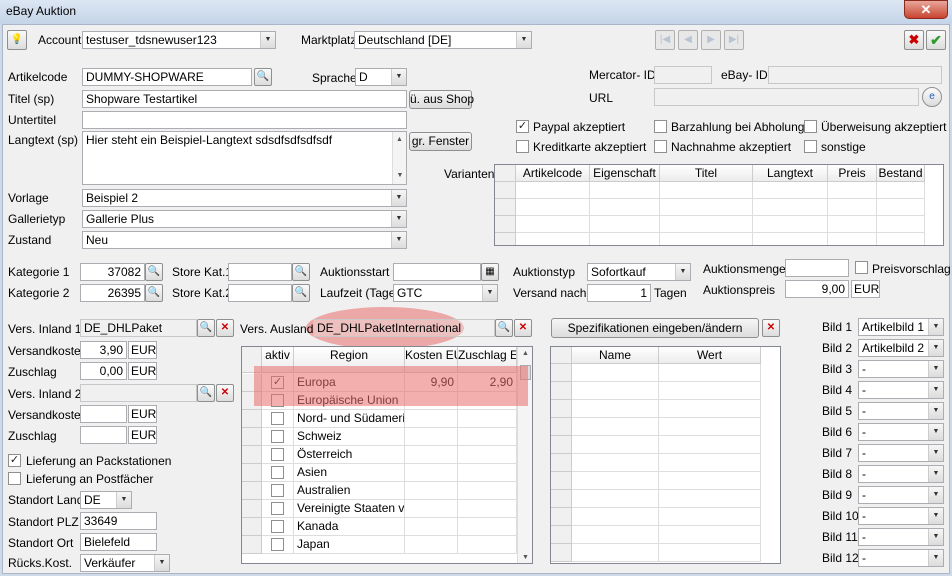 The image size is (952, 576). I want to click on standort-land-select: DE ▼, so click(106, 500).